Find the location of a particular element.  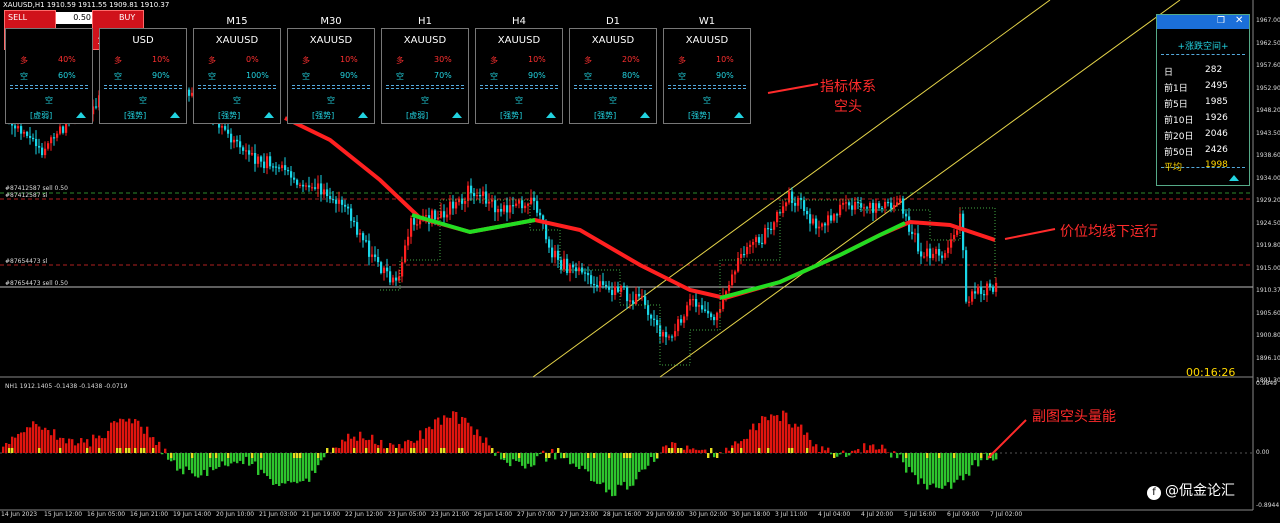

stats-panel-header: ❐ ✕ is located at coordinates (1203, 22).